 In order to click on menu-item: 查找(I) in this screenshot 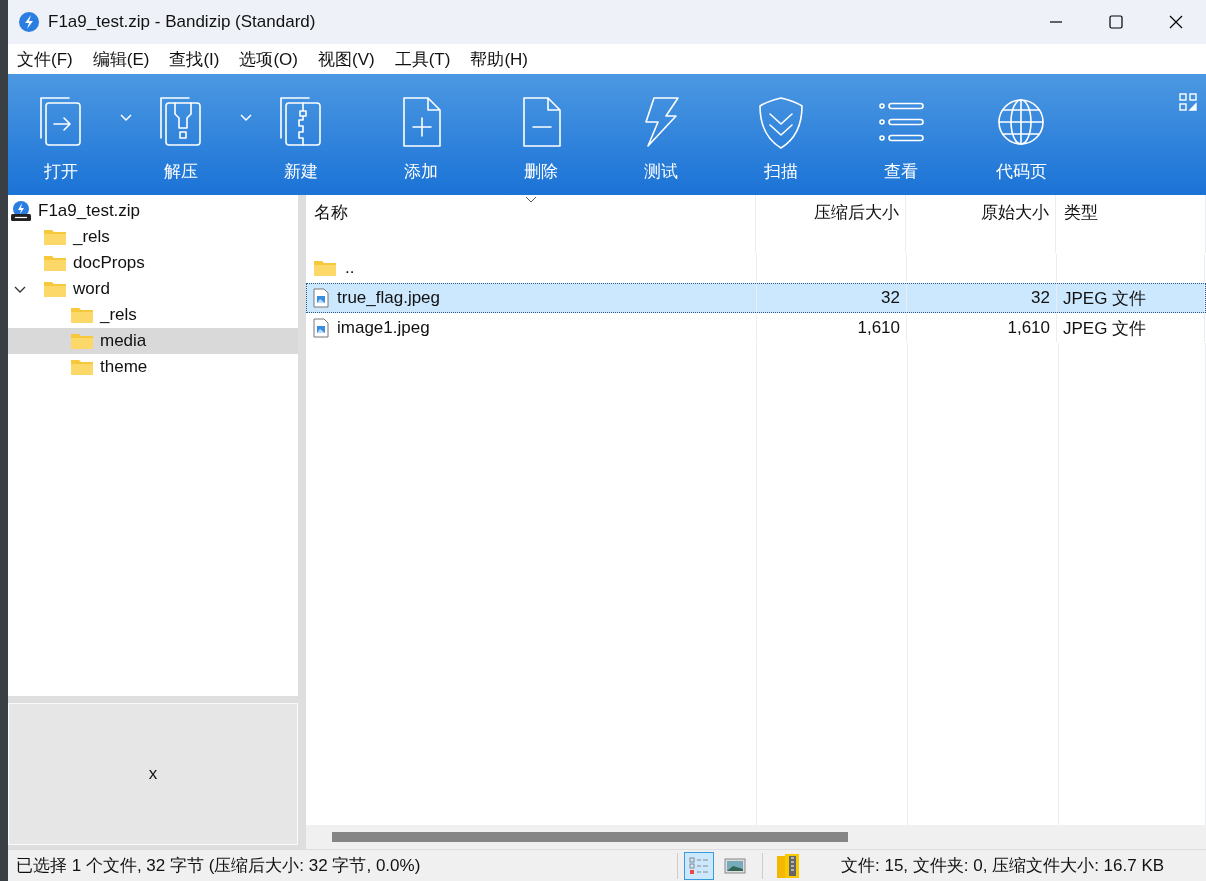, I will do `click(194, 59)`.